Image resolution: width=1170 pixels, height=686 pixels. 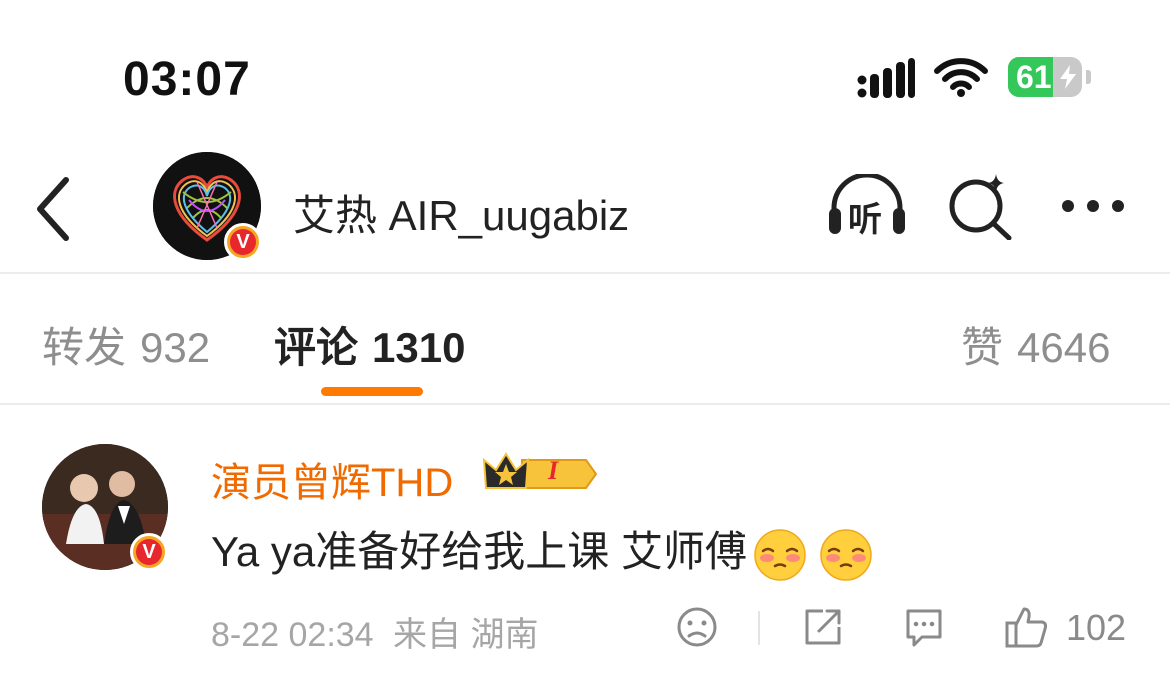 What do you see at coordinates (369, 344) in the screenshot?
I see `tab-comments: 评论 1310` at bounding box center [369, 344].